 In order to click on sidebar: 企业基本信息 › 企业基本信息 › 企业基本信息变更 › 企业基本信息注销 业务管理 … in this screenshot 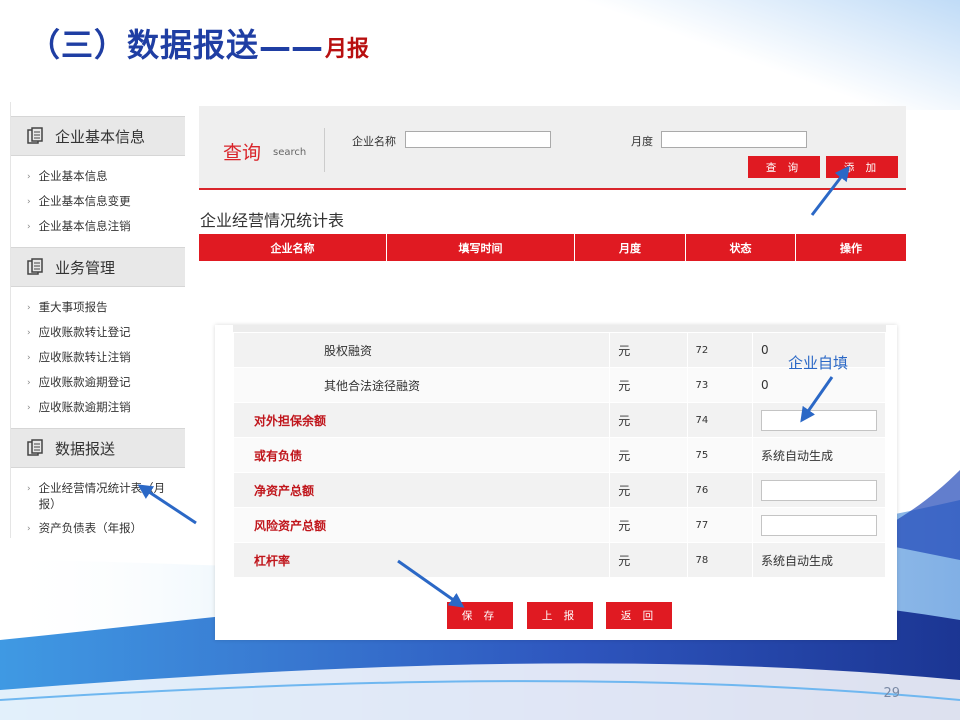, I will do `click(97, 320)`.